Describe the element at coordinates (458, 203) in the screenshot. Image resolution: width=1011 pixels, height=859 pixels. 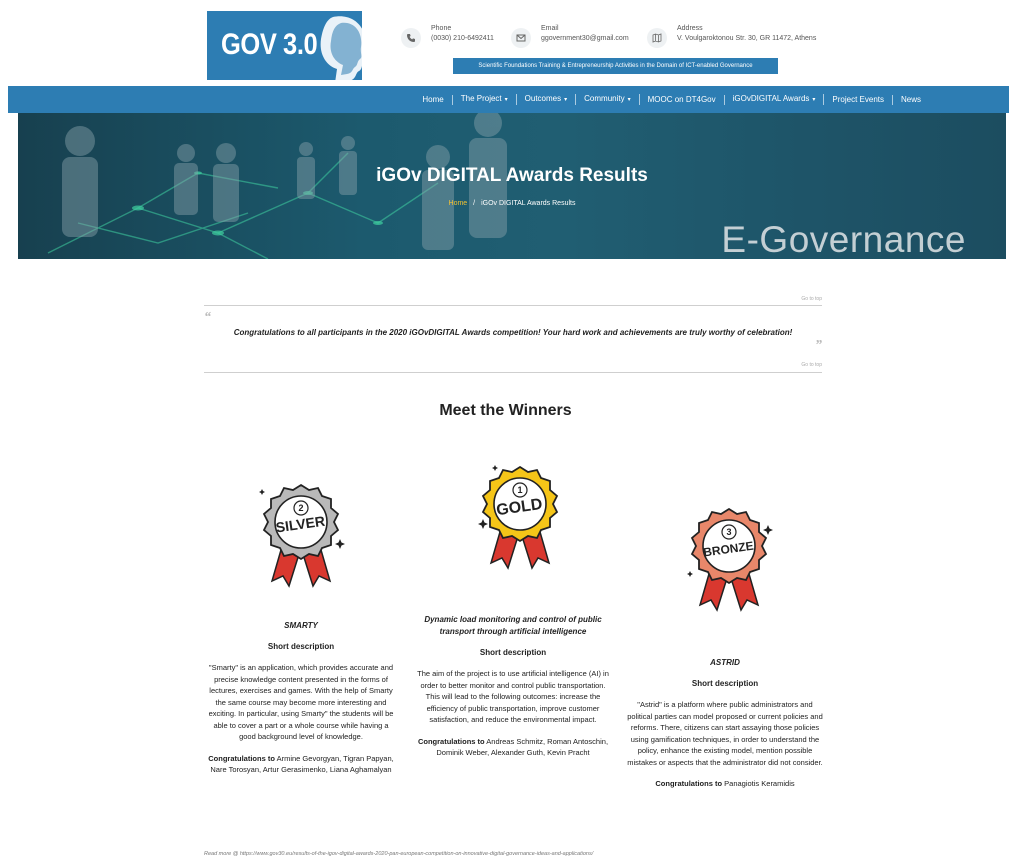
I see `breadcrumb-home-link: Home` at that location.